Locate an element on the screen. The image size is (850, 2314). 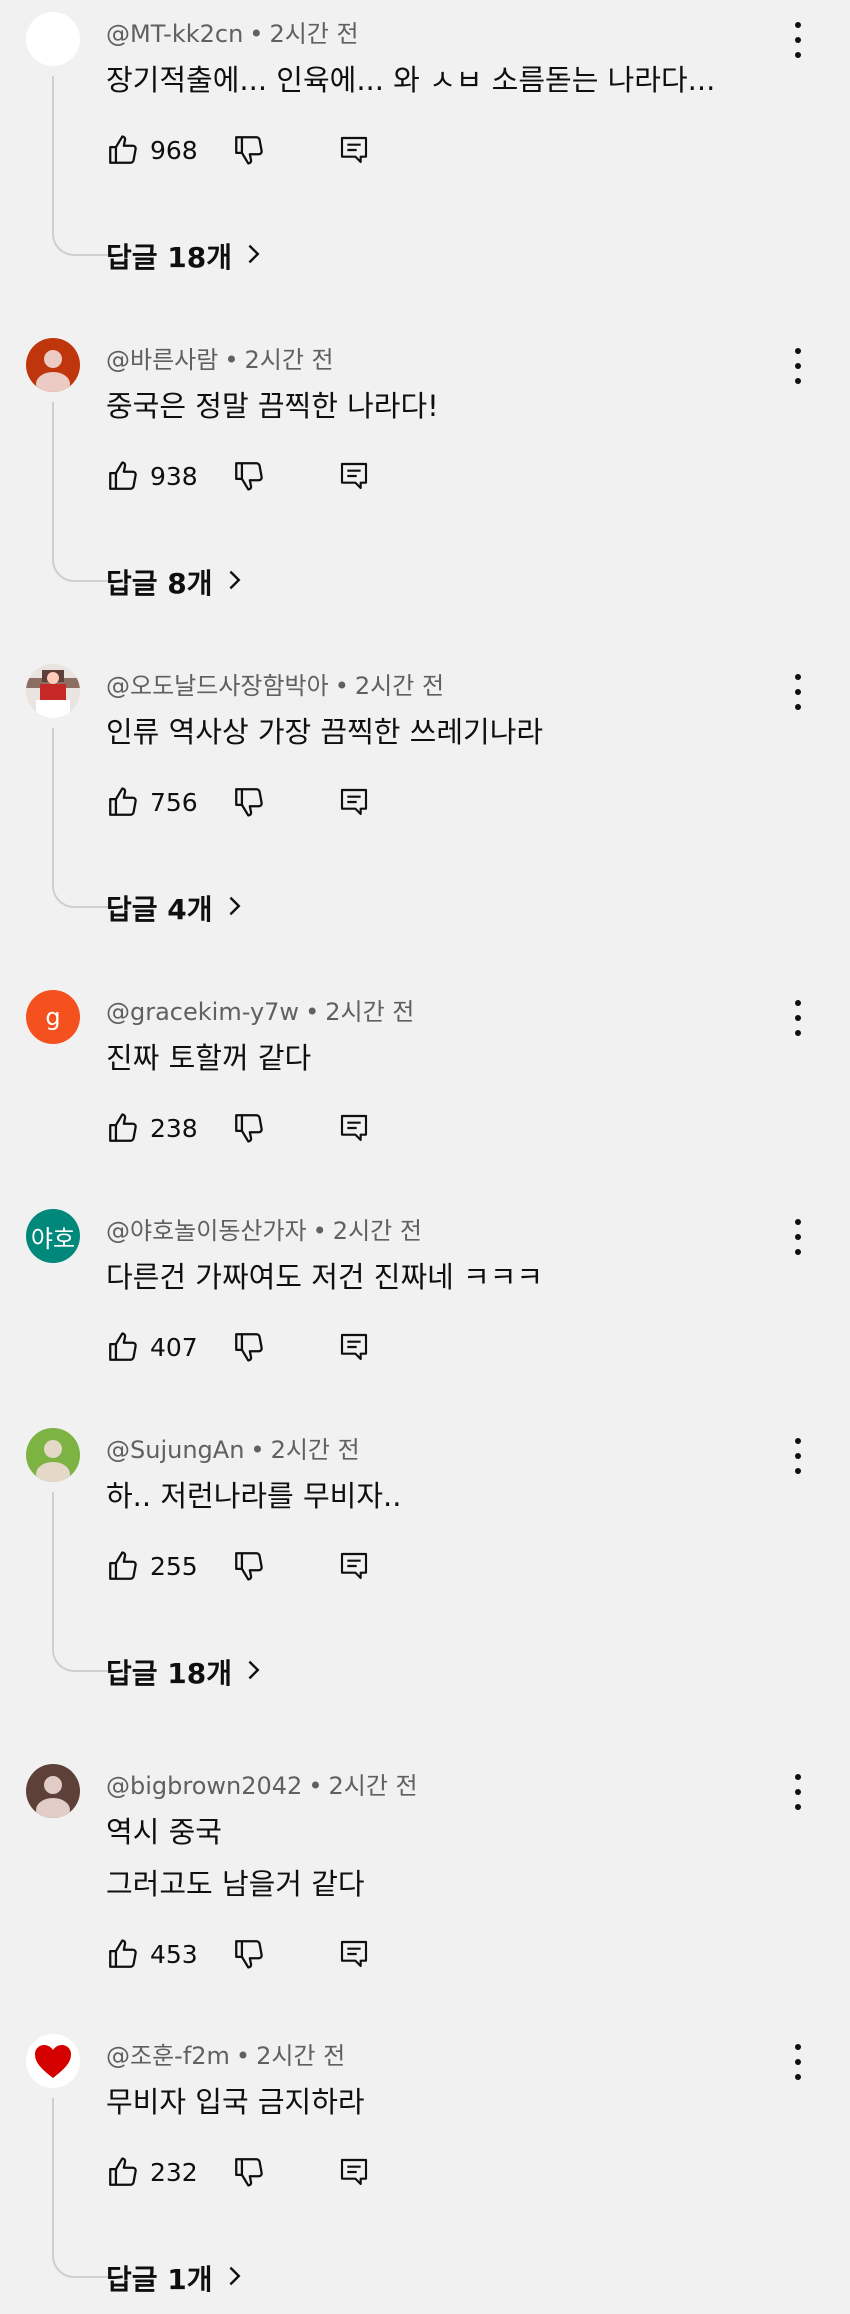
comment-text: 중국은 정말 끔찍한 나라다! is located at coordinates (272, 406).